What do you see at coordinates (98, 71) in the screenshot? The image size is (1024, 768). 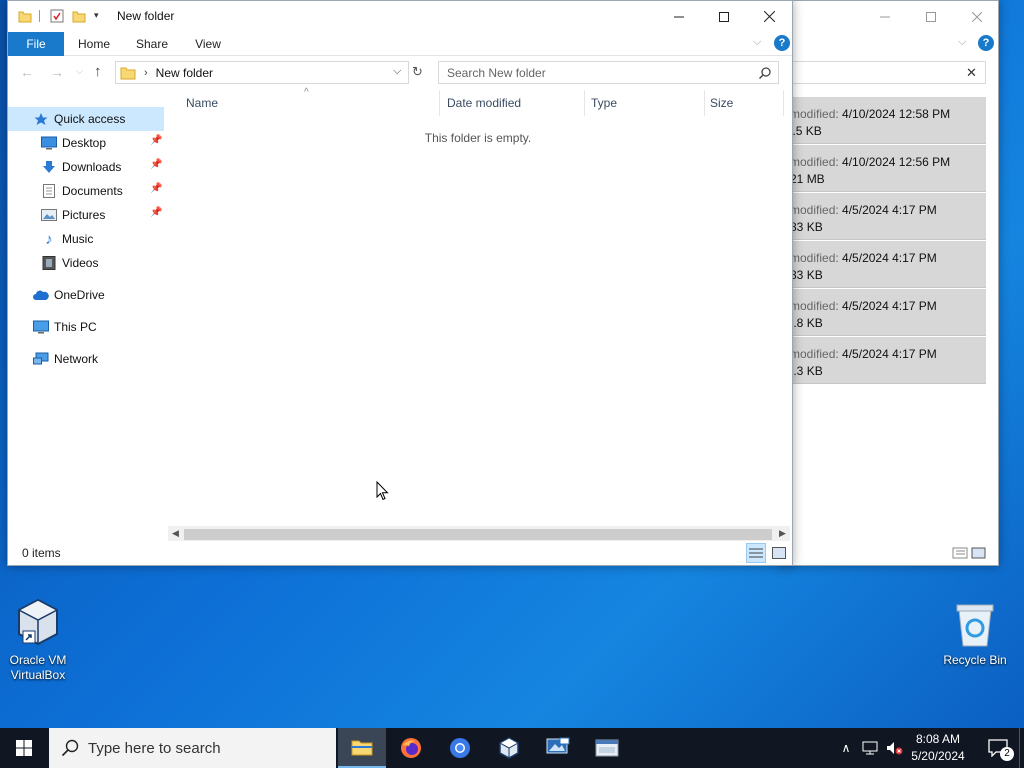 I see `up-button: ↑` at bounding box center [98, 71].